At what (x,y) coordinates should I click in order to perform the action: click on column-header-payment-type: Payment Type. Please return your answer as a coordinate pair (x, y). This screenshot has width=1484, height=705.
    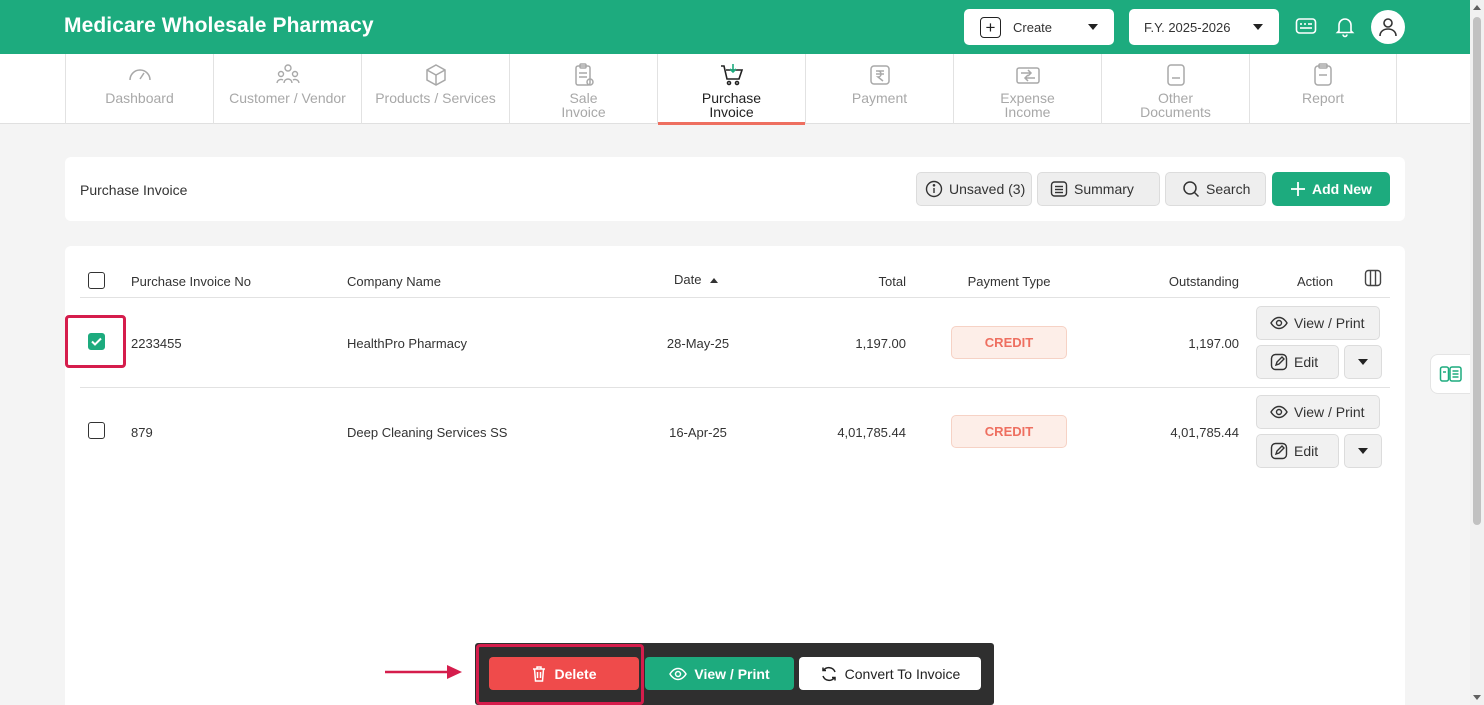
    Looking at the image, I should click on (1009, 281).